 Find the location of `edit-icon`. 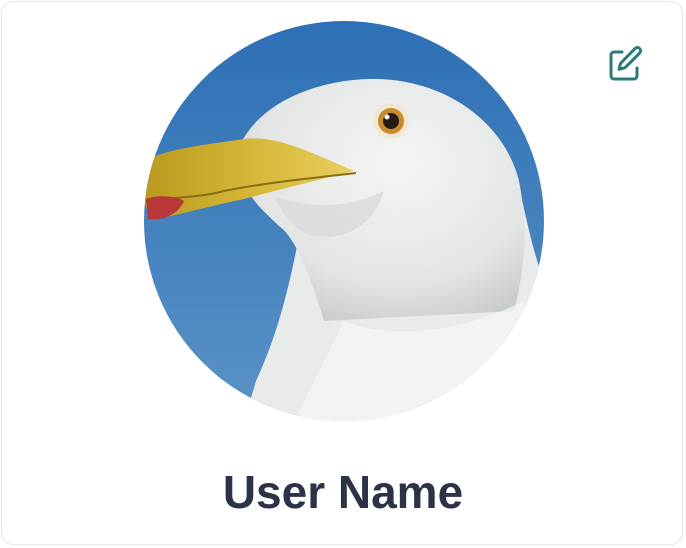

edit-icon is located at coordinates (626, 63).